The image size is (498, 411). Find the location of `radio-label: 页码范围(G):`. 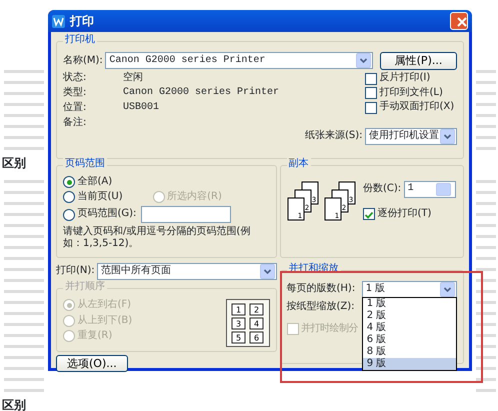

radio-label: 页码范围(G): is located at coordinates (107, 214).